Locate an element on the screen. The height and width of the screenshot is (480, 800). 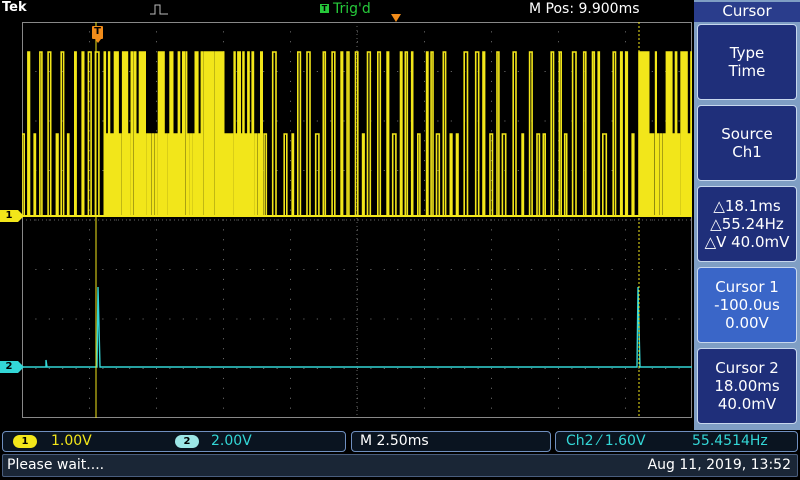
cursor-readout-button: △18.1ms △55.24Hz △V 40.0mV is located at coordinates (747, 224).